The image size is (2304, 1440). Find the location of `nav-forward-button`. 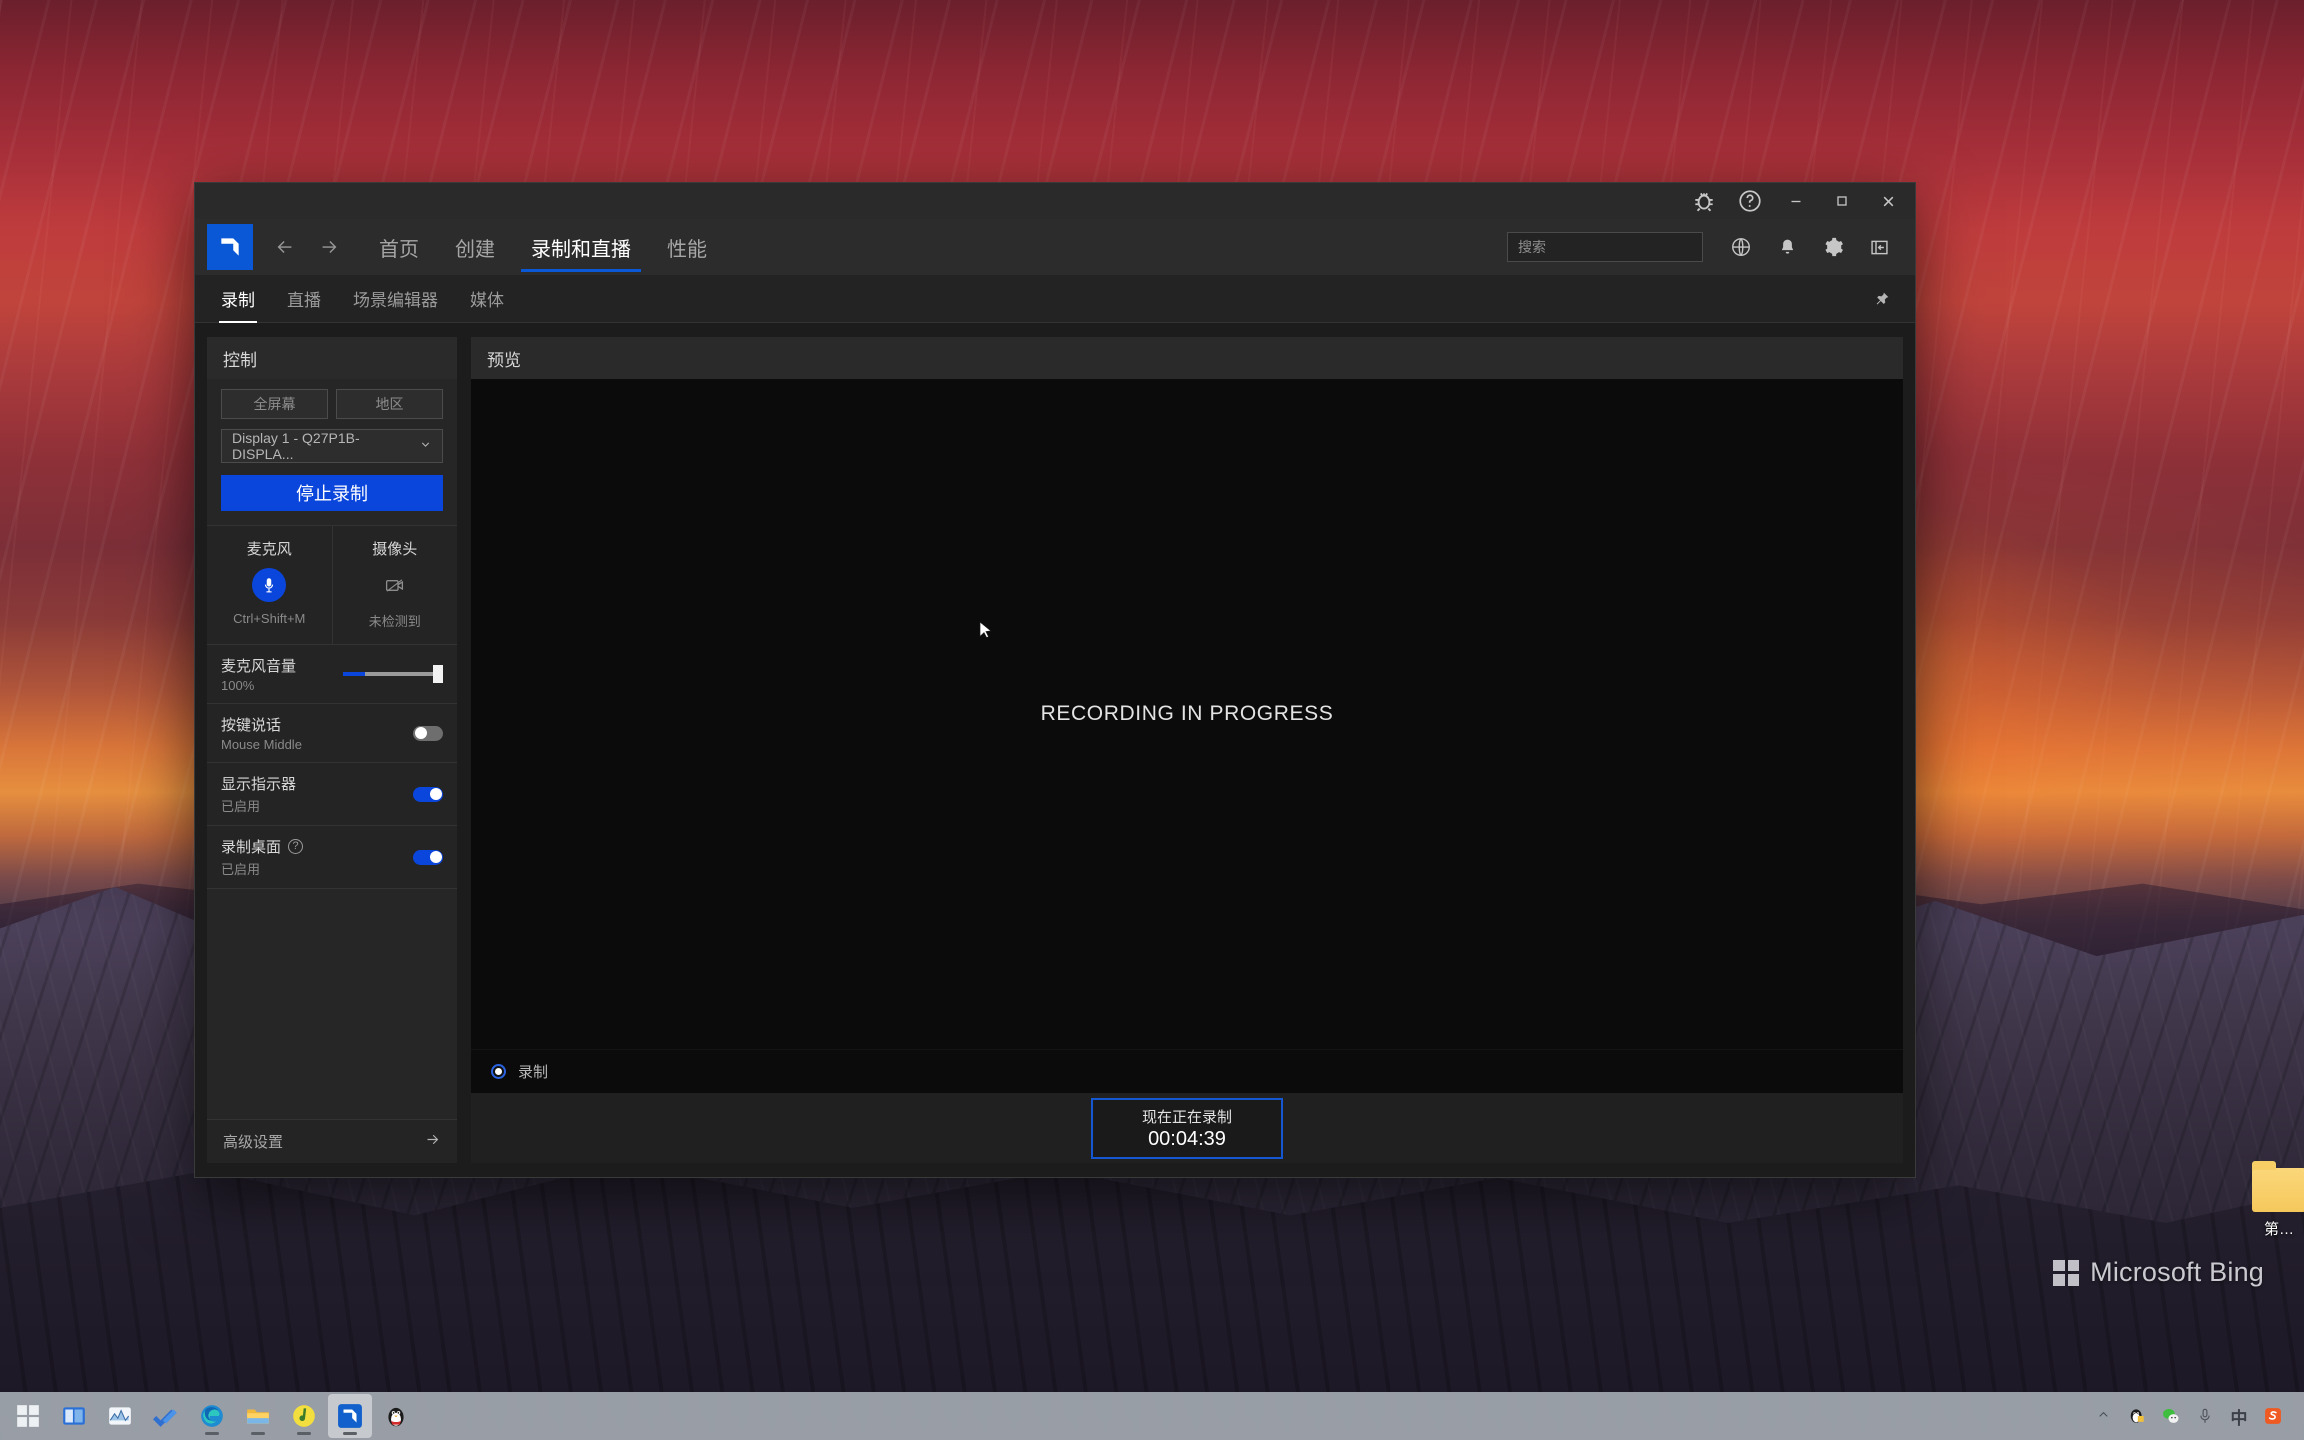

nav-forward-button is located at coordinates (329, 247).